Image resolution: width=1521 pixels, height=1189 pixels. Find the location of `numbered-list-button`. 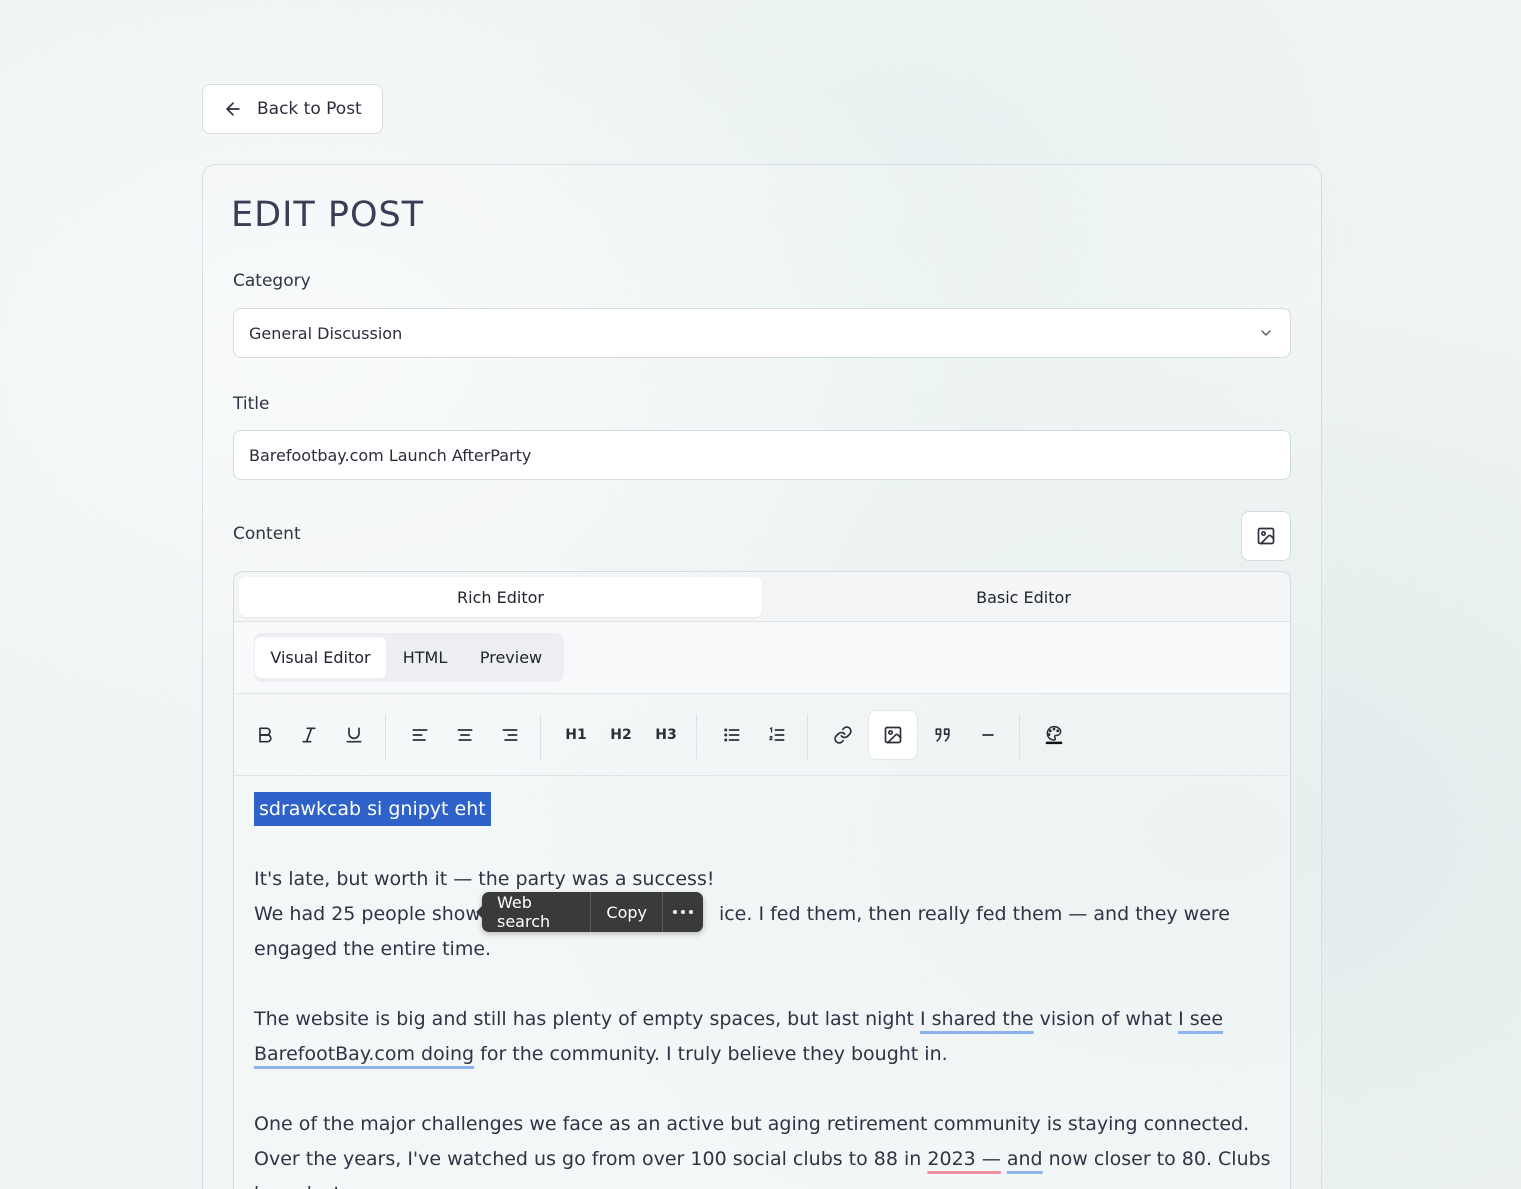

numbered-list-button is located at coordinates (777, 735).